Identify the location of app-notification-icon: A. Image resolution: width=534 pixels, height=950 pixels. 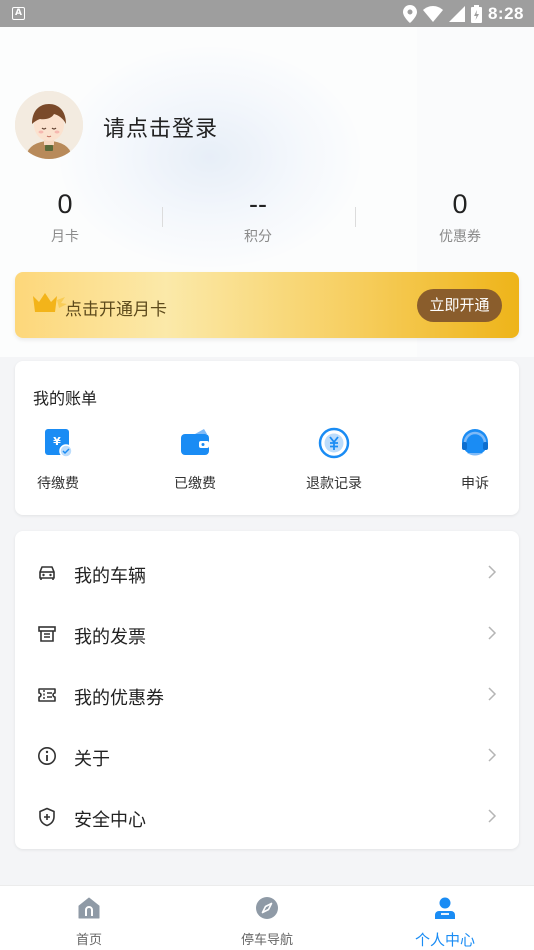
(18, 13).